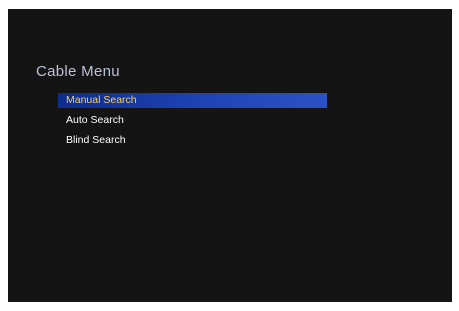  What do you see at coordinates (192, 140) in the screenshot?
I see `menu-item-blind-search: Blind Search` at bounding box center [192, 140].